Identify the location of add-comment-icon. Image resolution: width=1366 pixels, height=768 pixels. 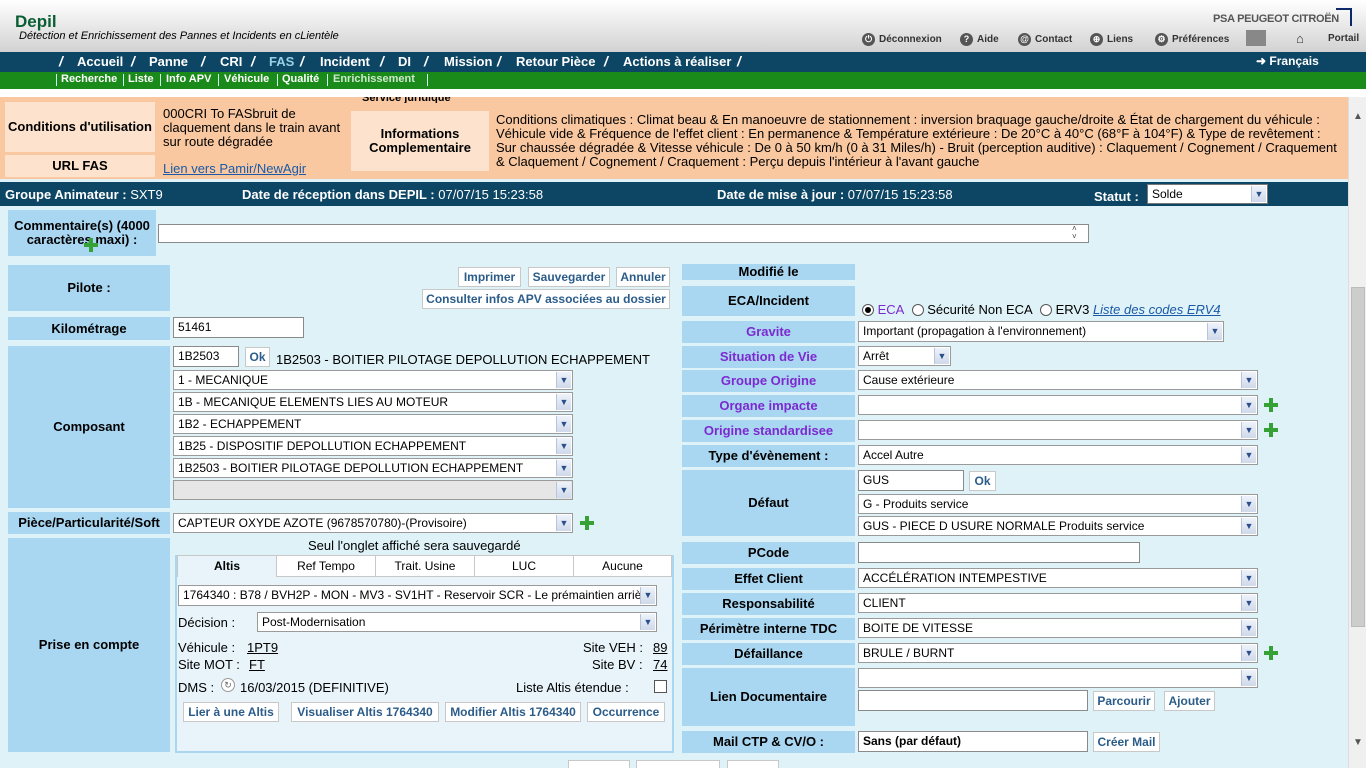
(91, 245).